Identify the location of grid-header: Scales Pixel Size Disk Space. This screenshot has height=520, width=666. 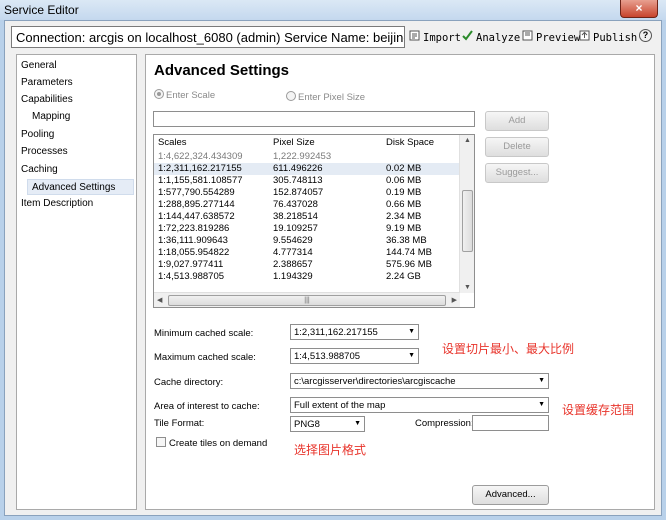
(307, 142).